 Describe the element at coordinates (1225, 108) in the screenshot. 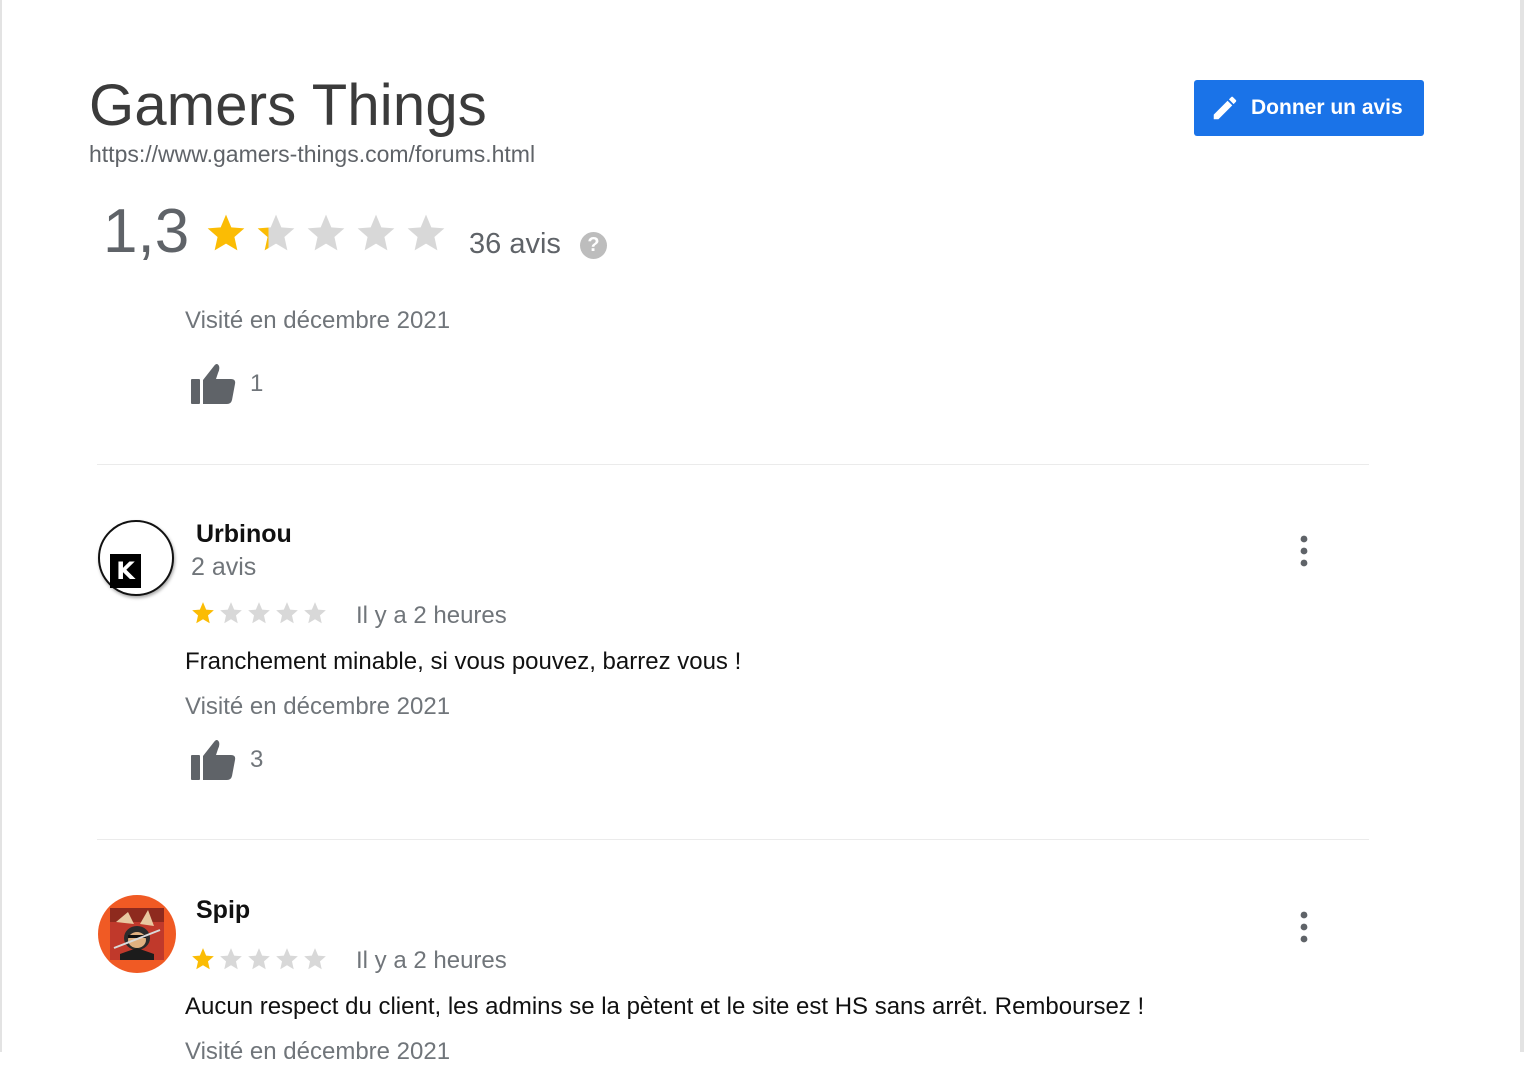

I see `pencil-icon` at that location.